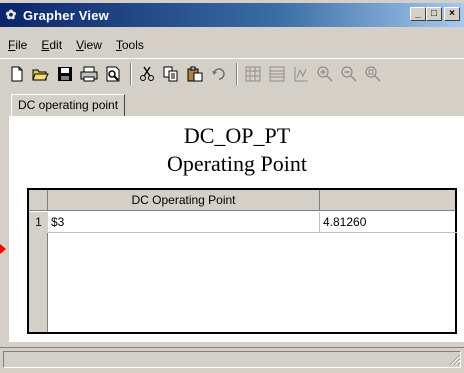 This screenshot has width=464, height=373. I want to click on tab-label: DC operating point, so click(68, 105).